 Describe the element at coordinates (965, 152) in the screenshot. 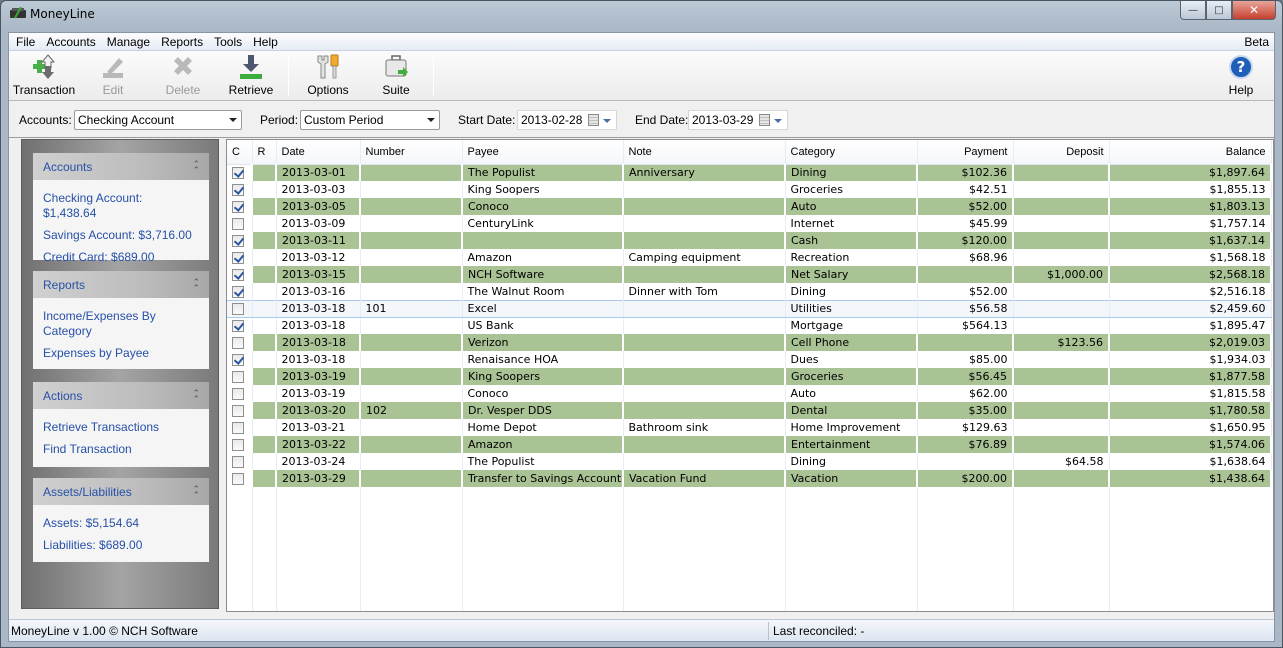

I see `col-header-payment: Payment` at that location.